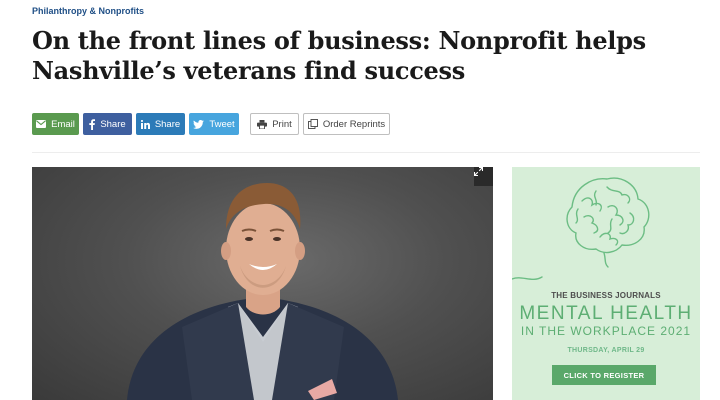  I want to click on order-reprints-button: Order Reprints, so click(346, 124).